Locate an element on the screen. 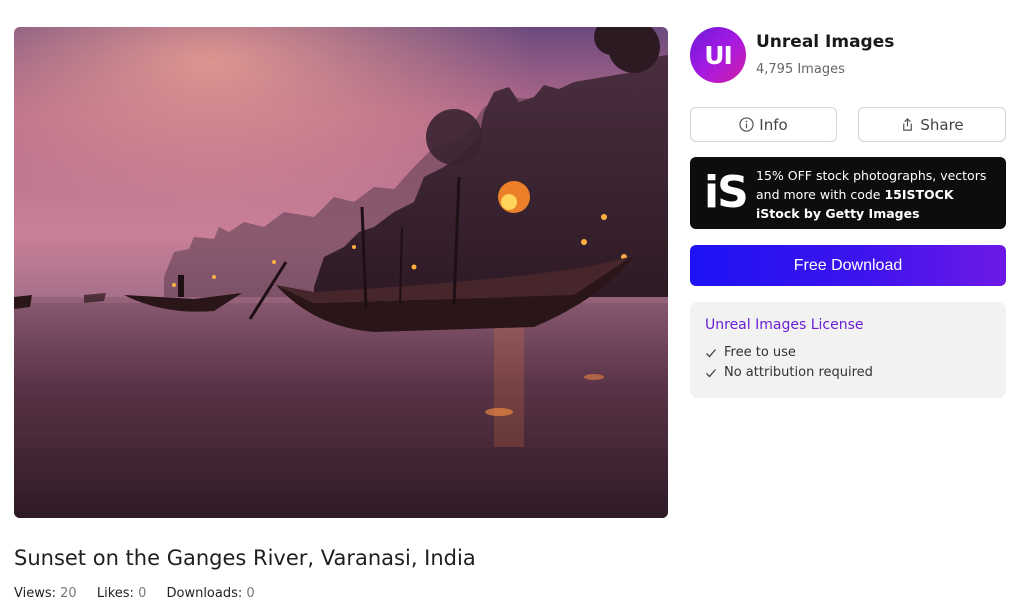 Image resolution: width=1024 pixels, height=614 pixels. views-value: 20 is located at coordinates (68, 593).